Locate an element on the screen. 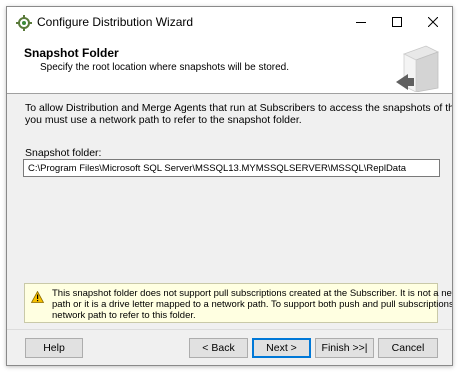  maximize-button is located at coordinates (397, 22).